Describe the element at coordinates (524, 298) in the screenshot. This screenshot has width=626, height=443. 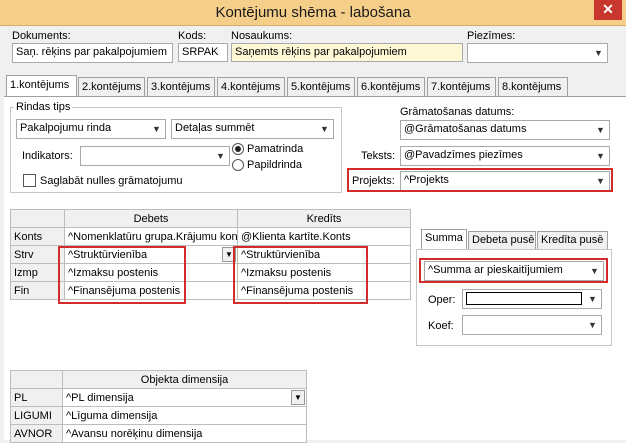
I see `oper-color-box` at that location.